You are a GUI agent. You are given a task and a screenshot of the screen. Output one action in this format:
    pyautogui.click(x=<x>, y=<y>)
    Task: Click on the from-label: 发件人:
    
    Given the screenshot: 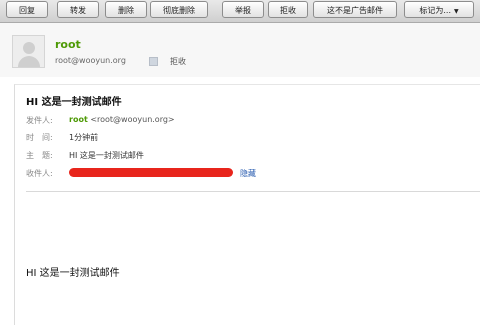 What is the action you would take?
    pyautogui.click(x=39, y=120)
    